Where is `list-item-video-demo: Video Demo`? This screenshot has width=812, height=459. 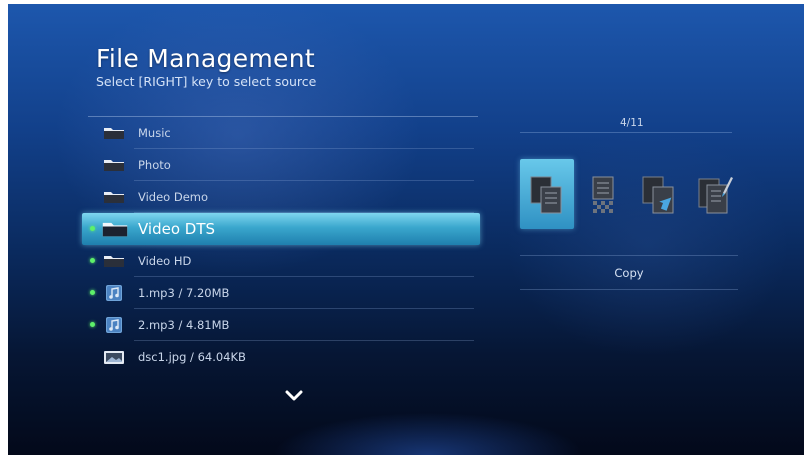 list-item-video-demo: Video Demo is located at coordinates (282, 197).